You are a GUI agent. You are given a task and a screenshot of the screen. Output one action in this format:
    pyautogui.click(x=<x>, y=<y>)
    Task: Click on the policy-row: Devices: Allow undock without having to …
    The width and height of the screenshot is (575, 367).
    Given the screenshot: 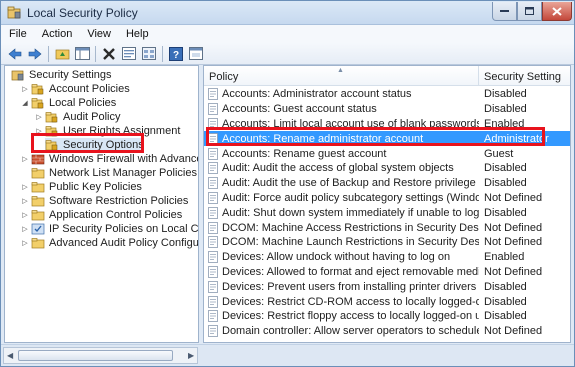 What is the action you would take?
    pyautogui.click(x=387, y=257)
    